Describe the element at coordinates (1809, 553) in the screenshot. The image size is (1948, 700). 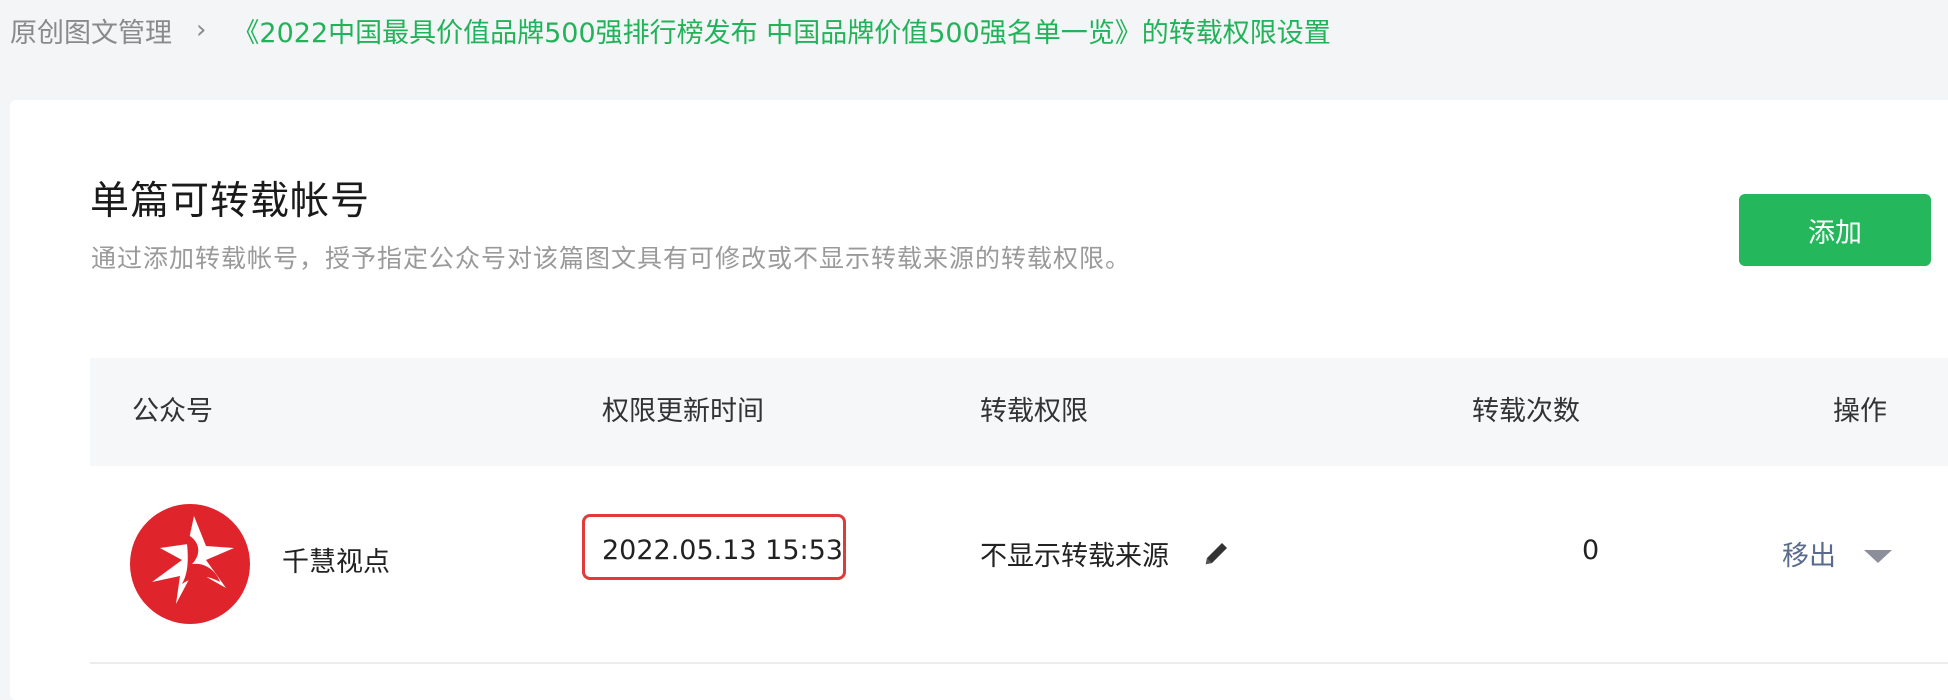
I see `remove-link: 移出` at that location.